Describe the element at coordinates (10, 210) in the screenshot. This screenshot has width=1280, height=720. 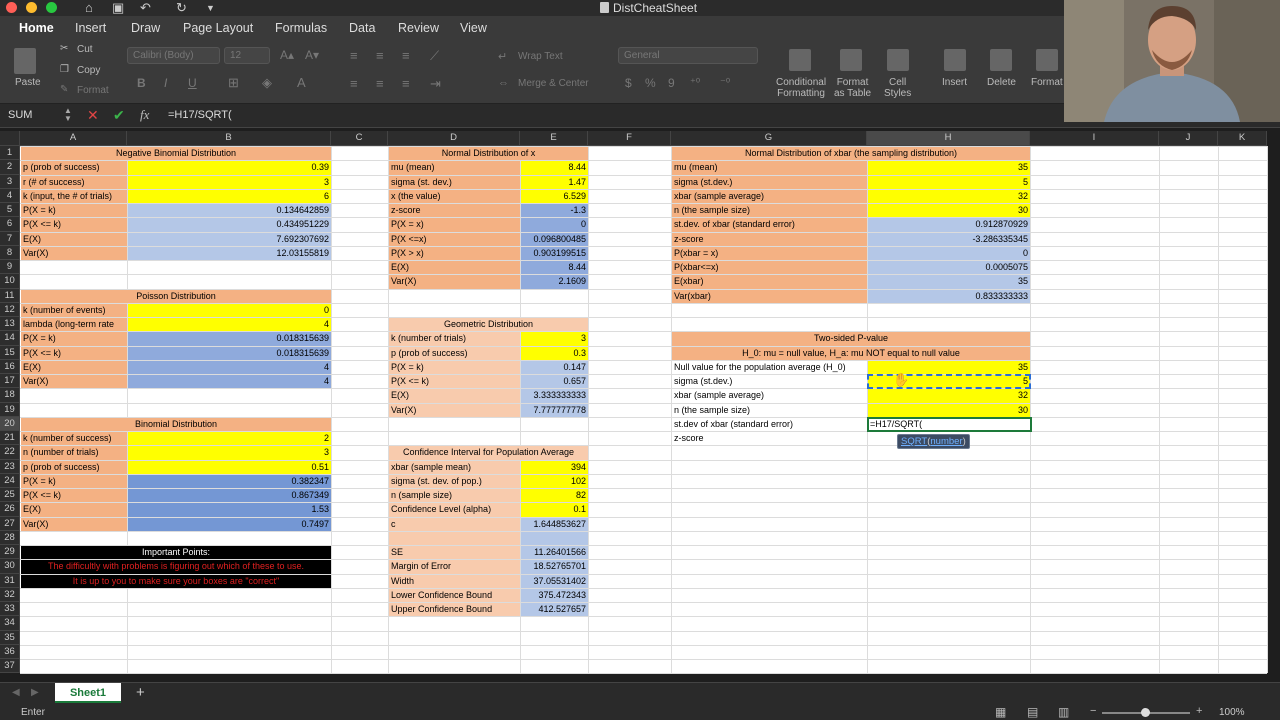
I see `row-header: 5` at that location.